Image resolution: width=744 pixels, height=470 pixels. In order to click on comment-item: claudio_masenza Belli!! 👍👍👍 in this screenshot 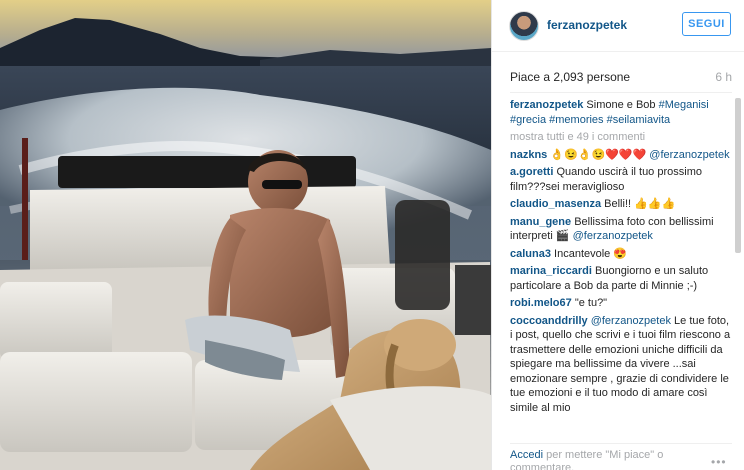, I will do `click(621, 204)`.